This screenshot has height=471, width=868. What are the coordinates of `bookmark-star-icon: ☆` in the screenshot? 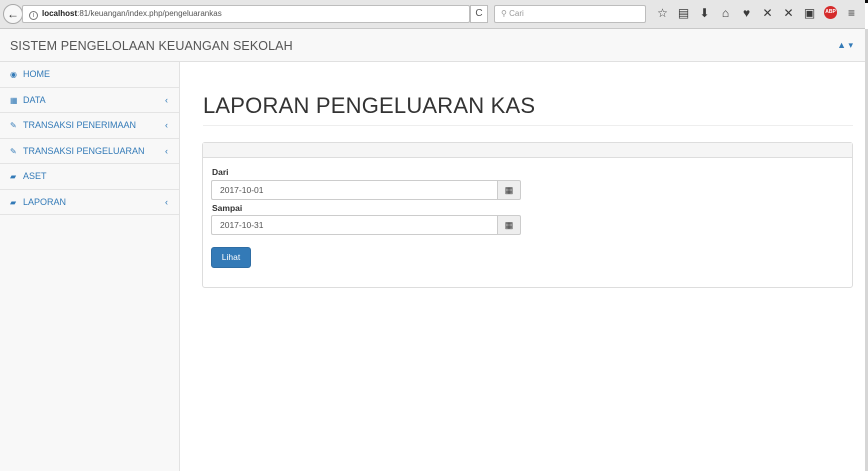 It's located at (662, 13).